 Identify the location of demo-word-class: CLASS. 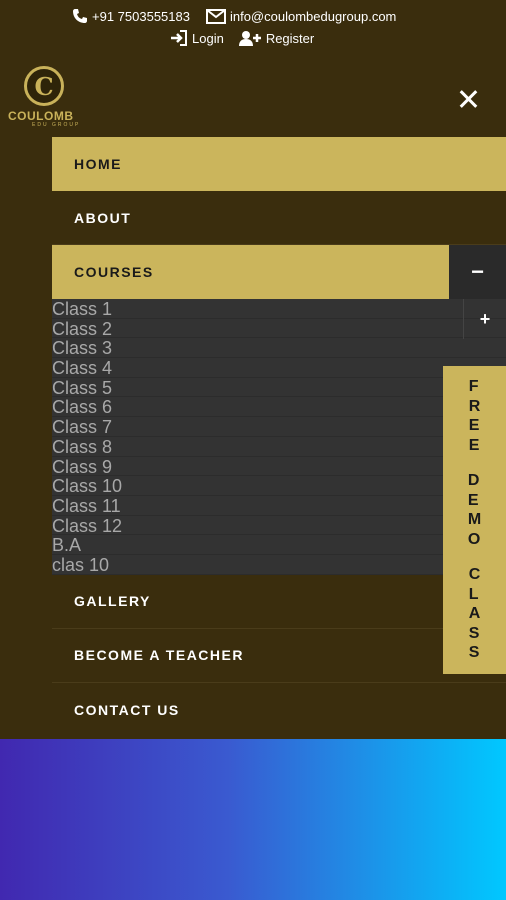
(475, 614).